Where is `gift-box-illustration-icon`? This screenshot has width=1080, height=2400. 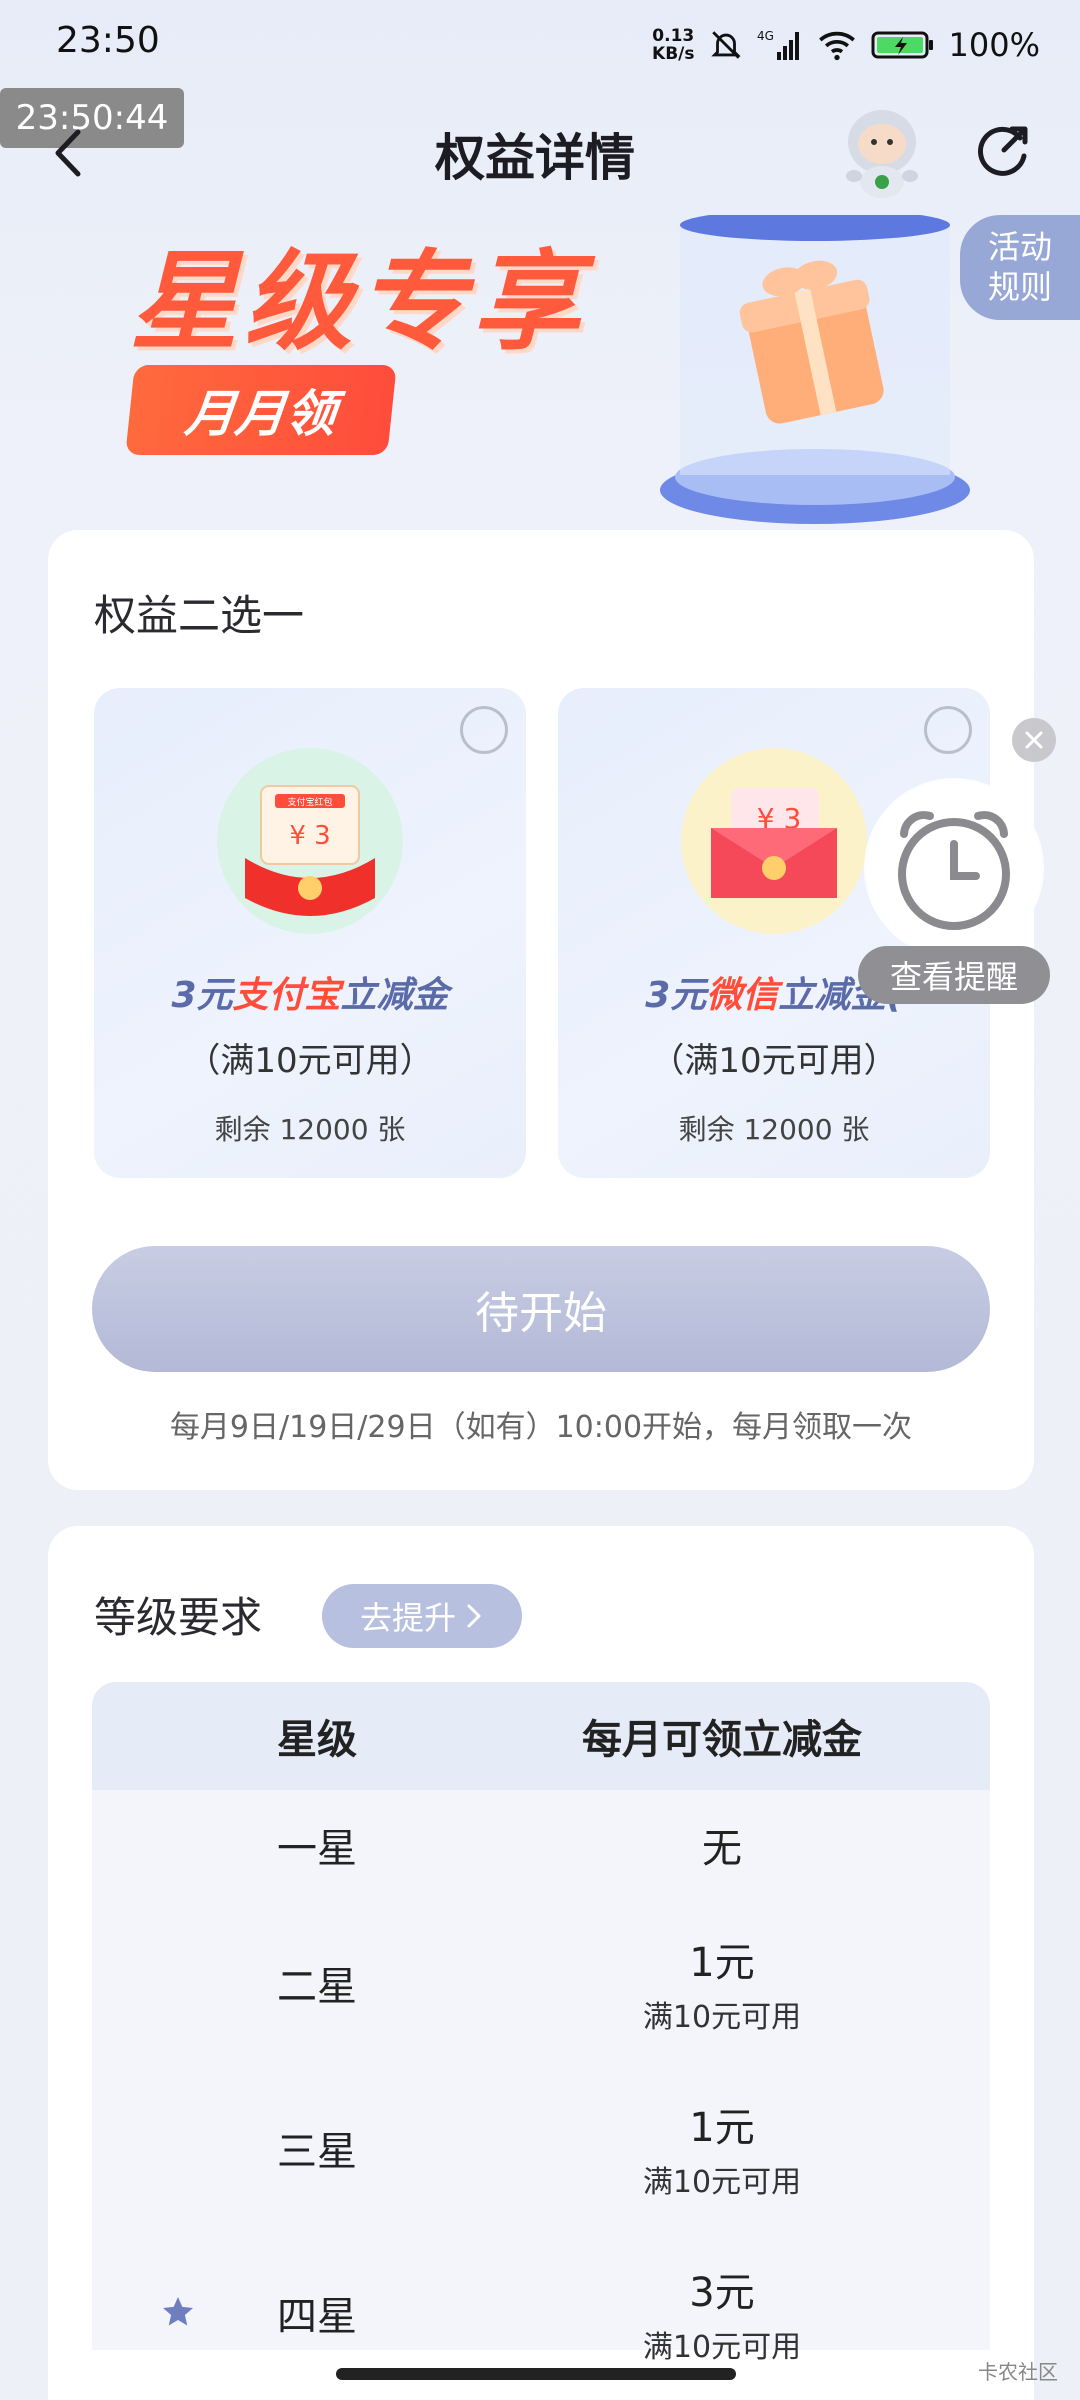 gift-box-illustration-icon is located at coordinates (815, 369).